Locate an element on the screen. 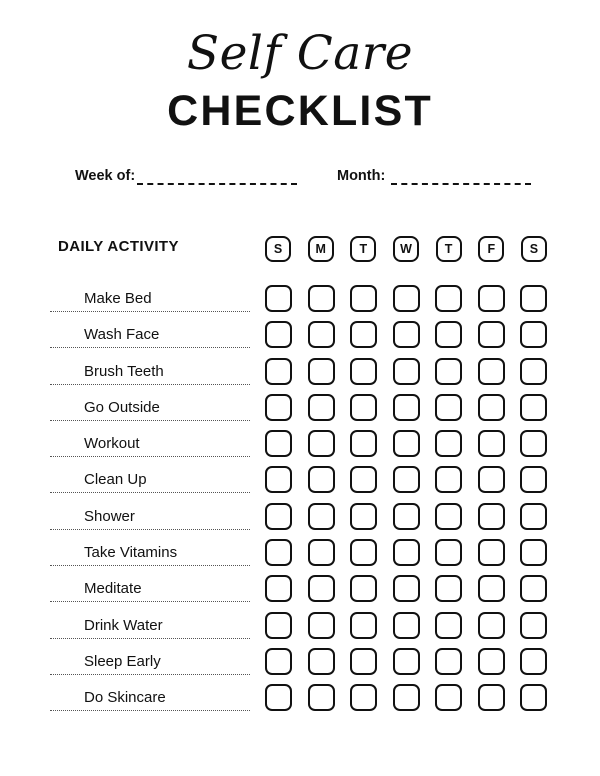  activity-label: Clean Up is located at coordinates (115, 480).